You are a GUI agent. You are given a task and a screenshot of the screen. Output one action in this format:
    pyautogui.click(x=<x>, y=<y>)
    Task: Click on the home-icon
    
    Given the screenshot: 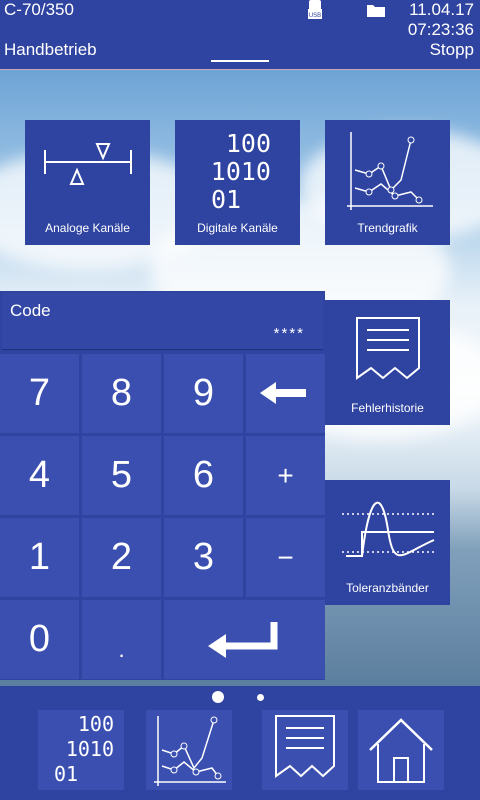 What is the action you would take?
    pyautogui.click(x=401, y=750)
    